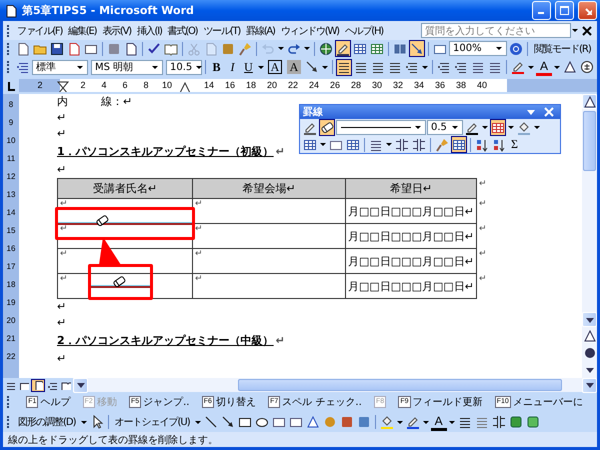  I want to click on autoshapes-menu-button: オートシェイプ(U), so click(152, 422).